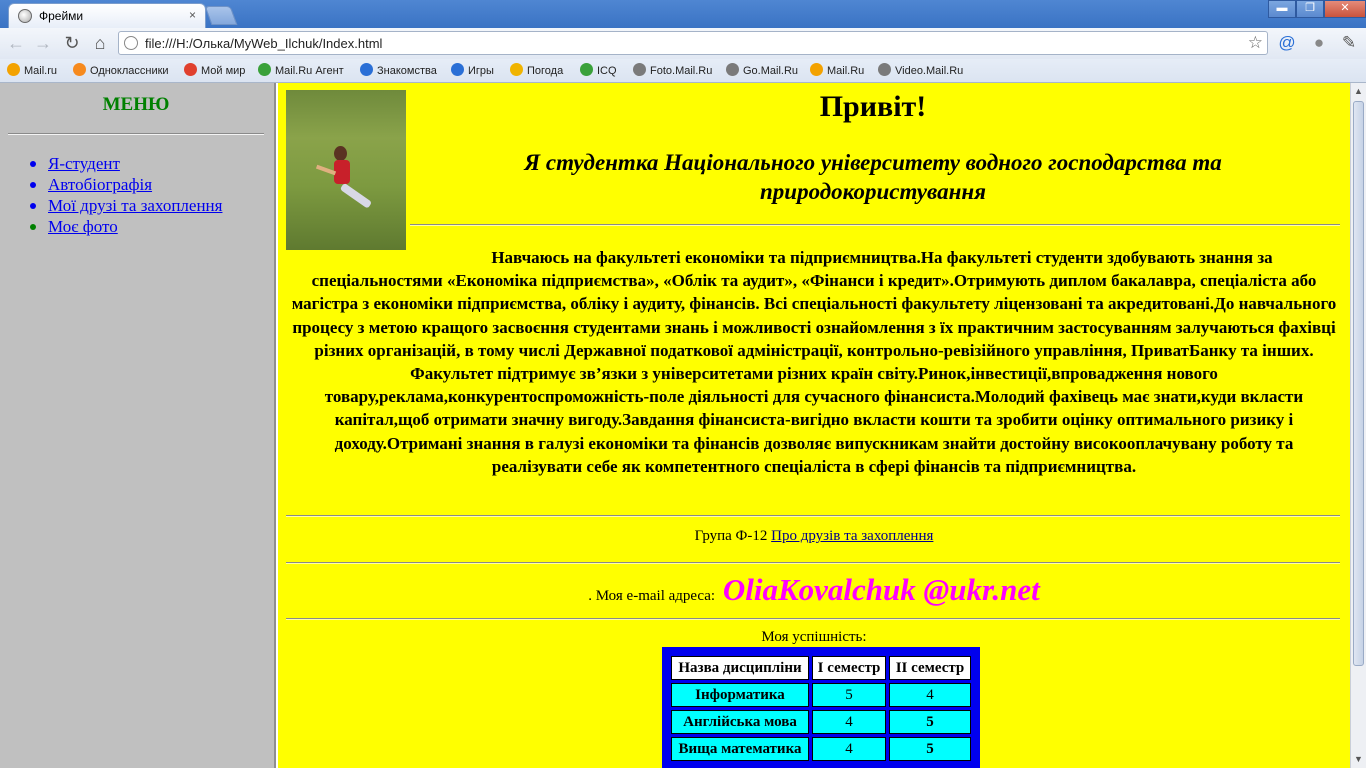  I want to click on znakomstva-icon, so click(366, 69).